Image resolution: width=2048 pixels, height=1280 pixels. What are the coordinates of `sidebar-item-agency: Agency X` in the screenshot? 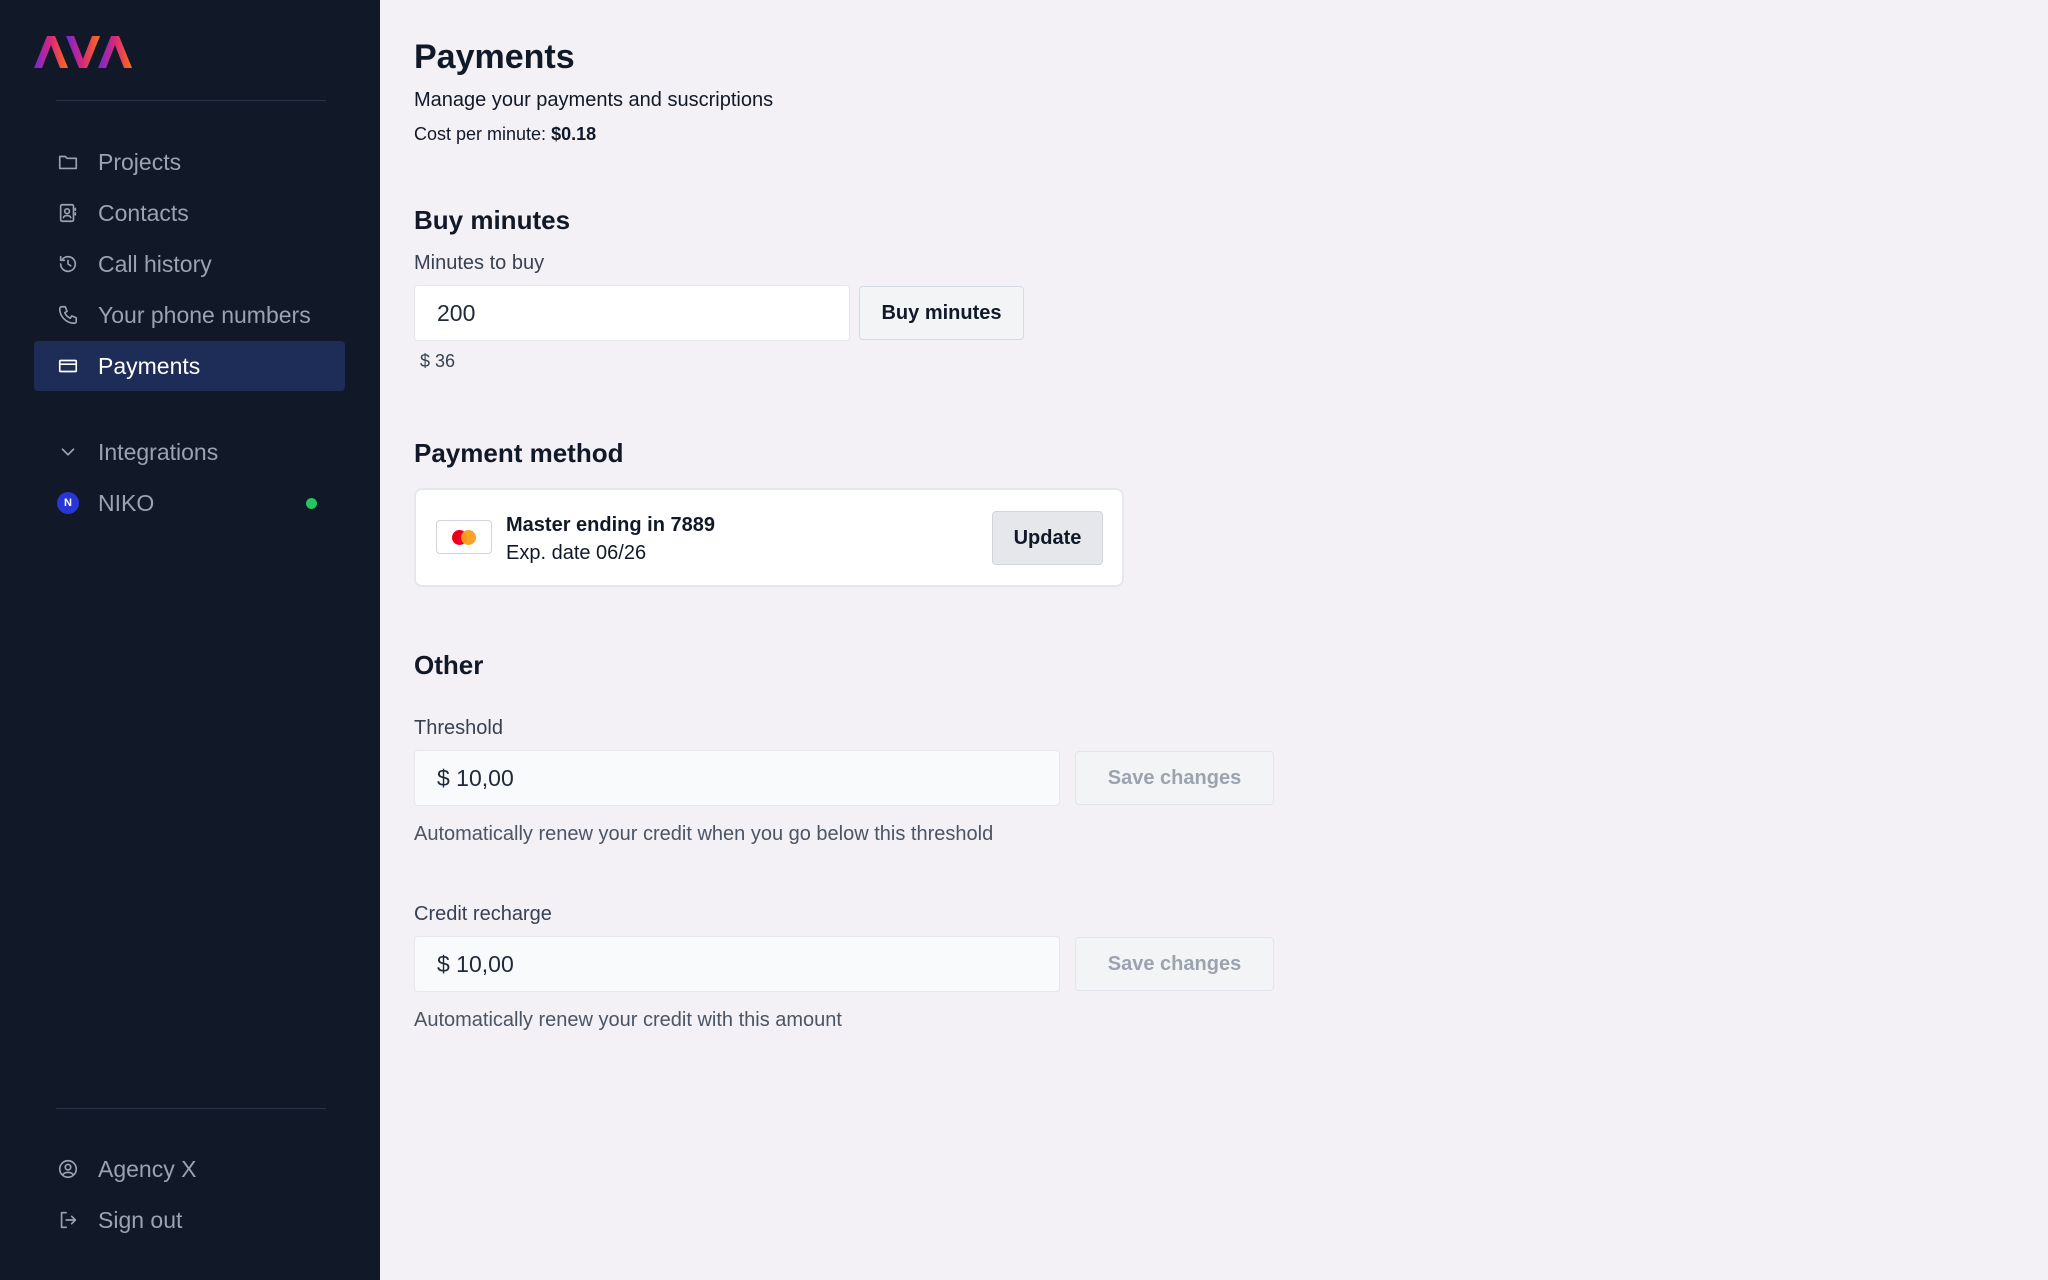 It's located at (189, 1169).